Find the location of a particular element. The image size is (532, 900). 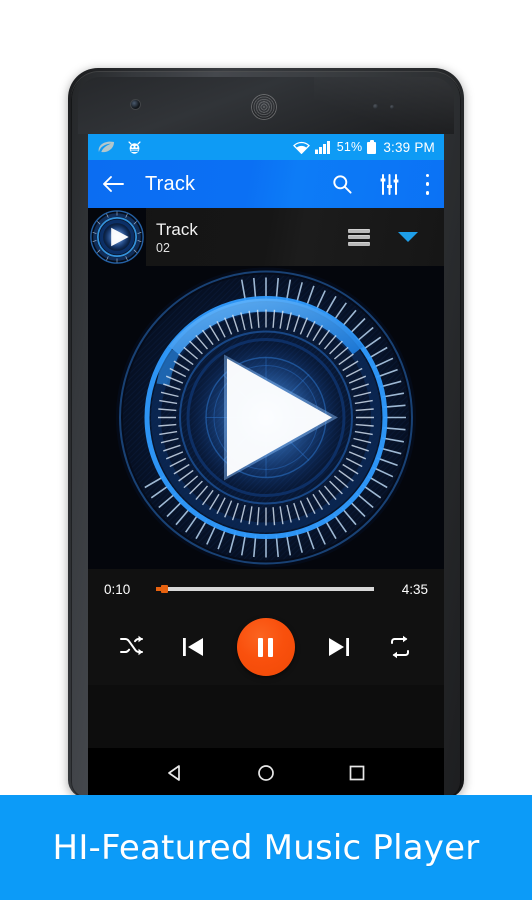

search-icon is located at coordinates (342, 184).